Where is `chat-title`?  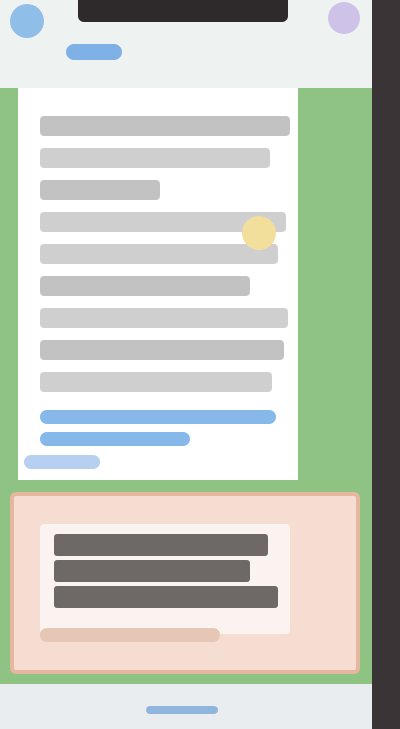
chat-title is located at coordinates (183, 11).